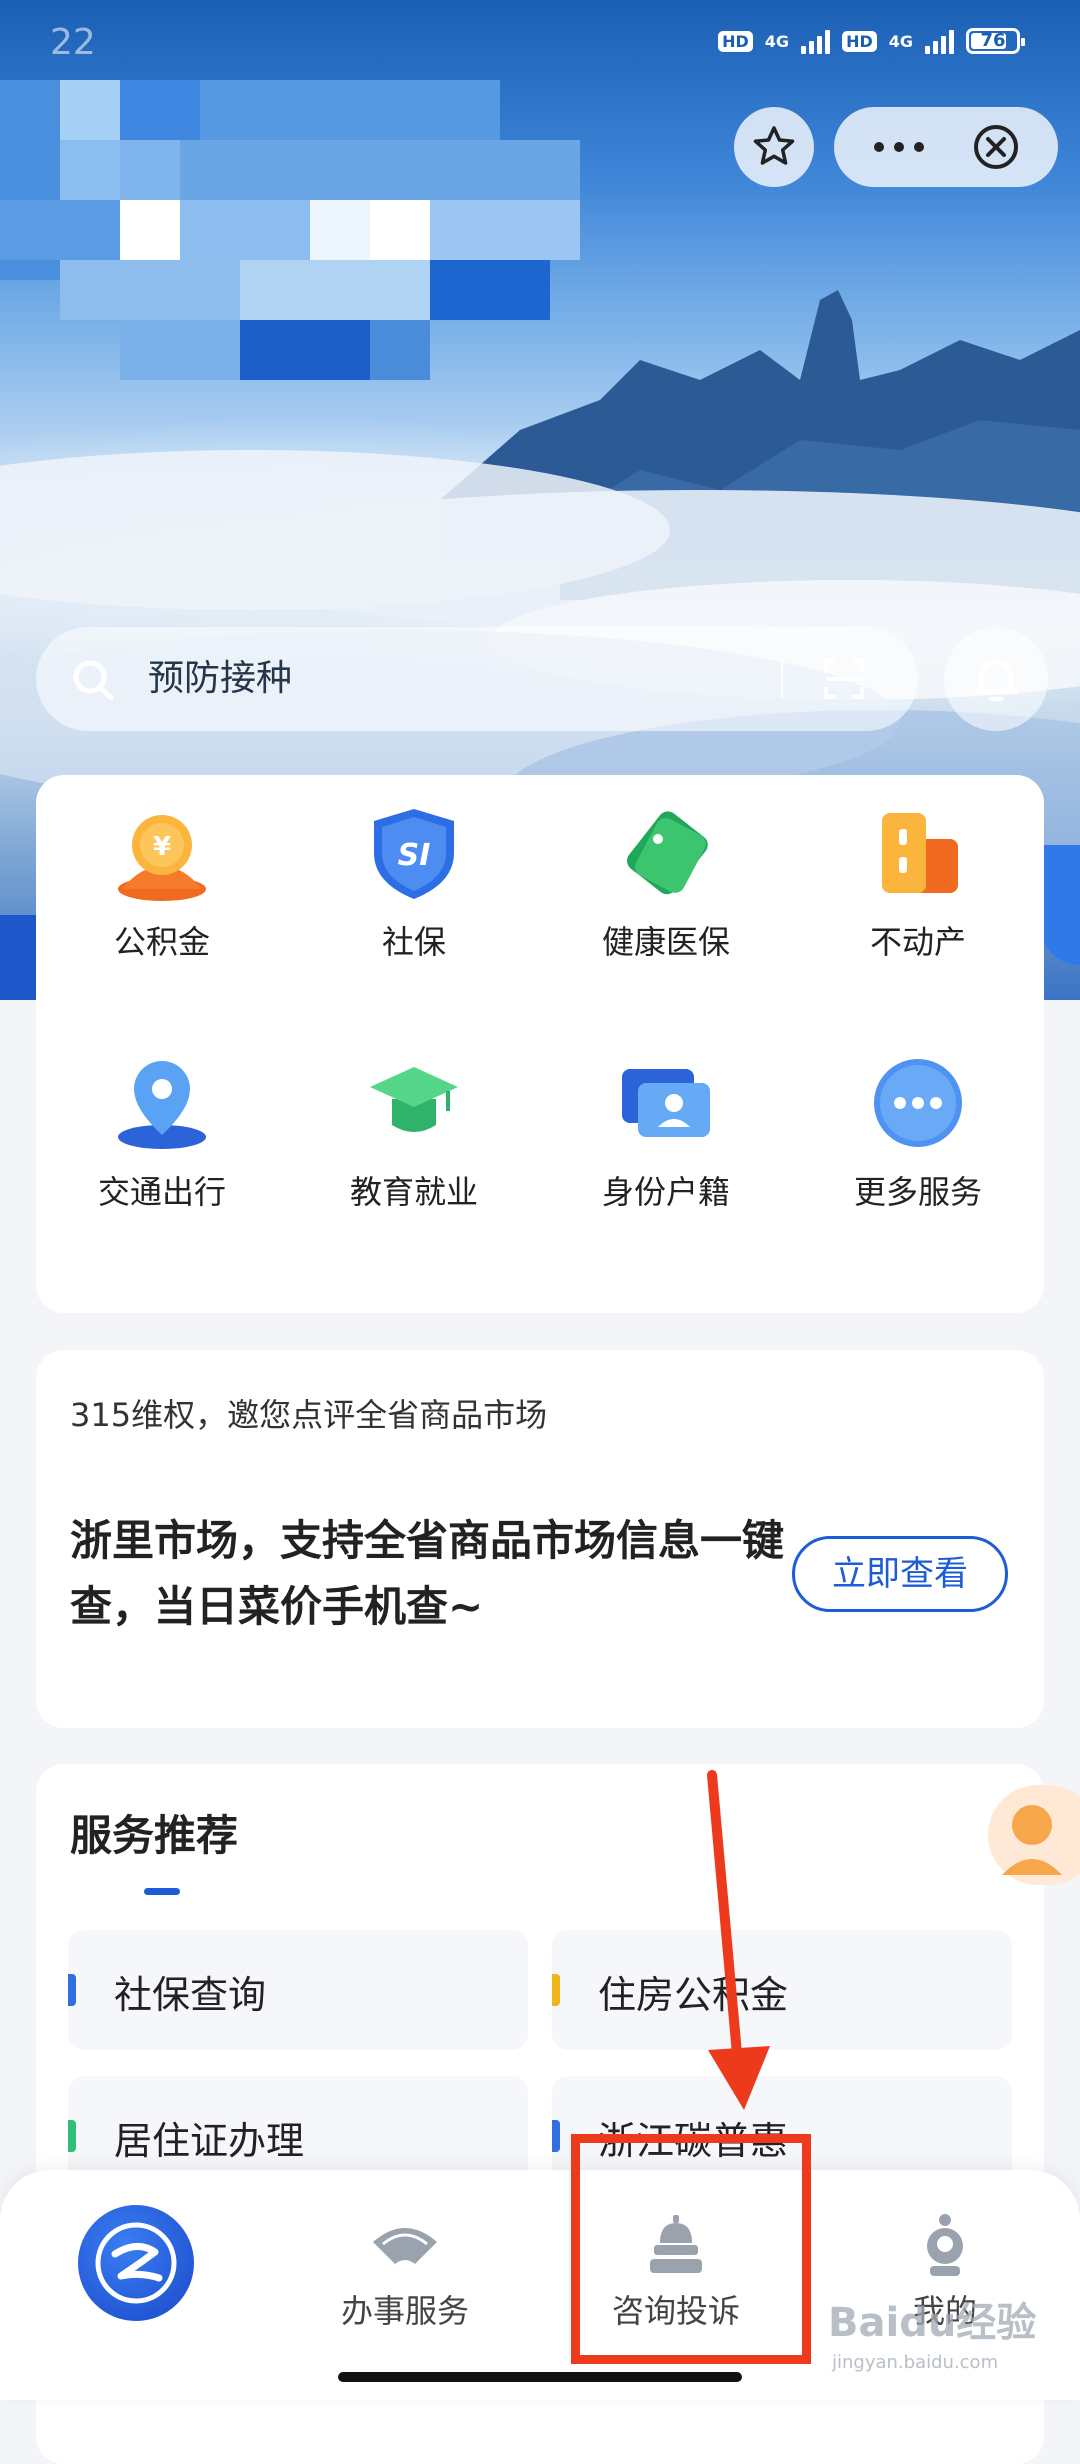 The height and width of the screenshot is (2464, 1080). What do you see at coordinates (298, 1990) in the screenshot?
I see `recommend-item-social-security-query: 社保查询` at bounding box center [298, 1990].